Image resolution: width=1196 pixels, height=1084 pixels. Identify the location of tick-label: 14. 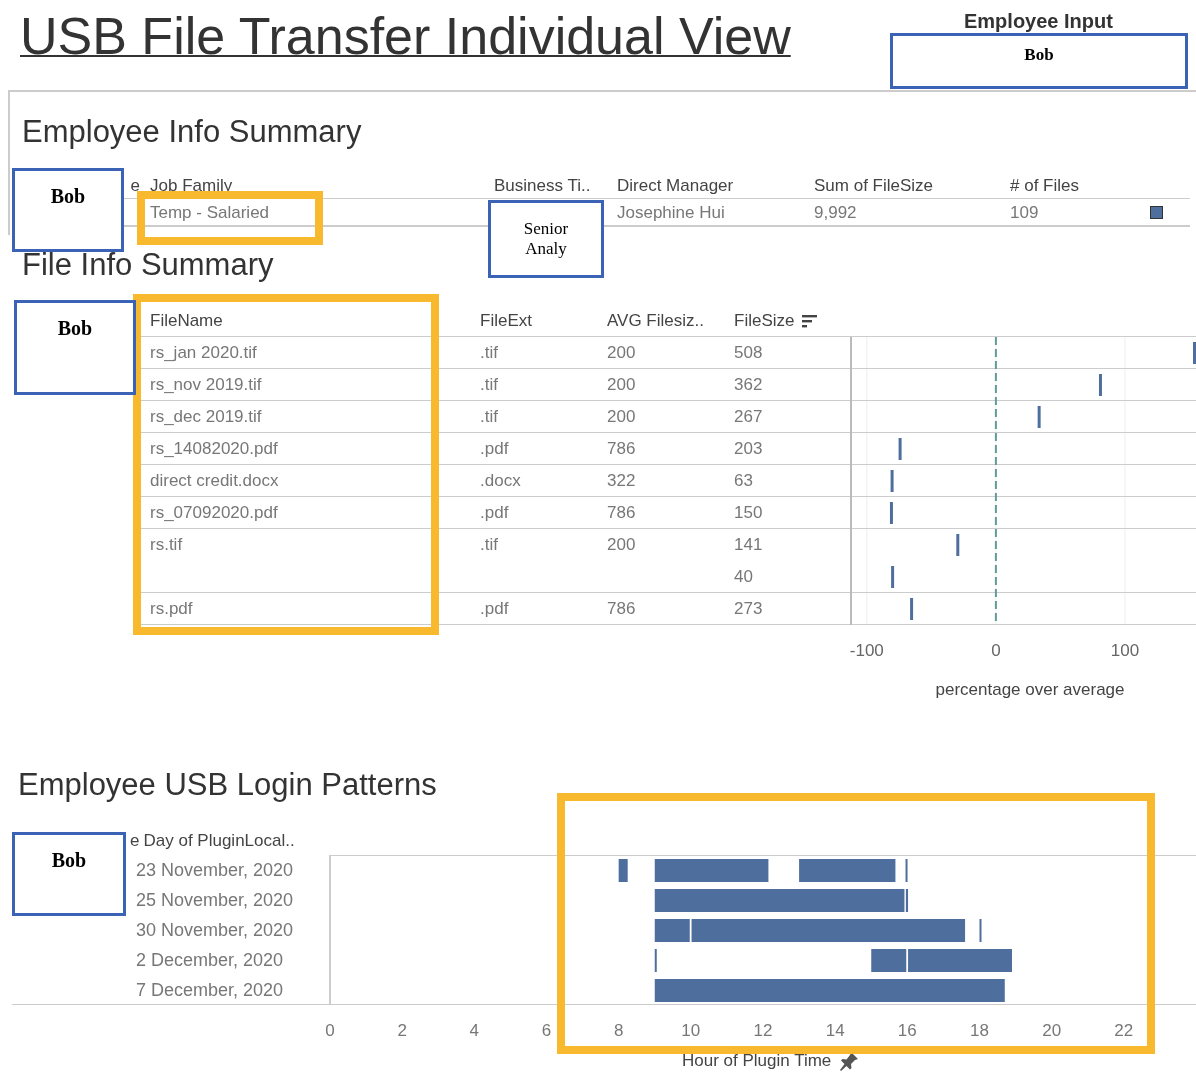
(835, 1030).